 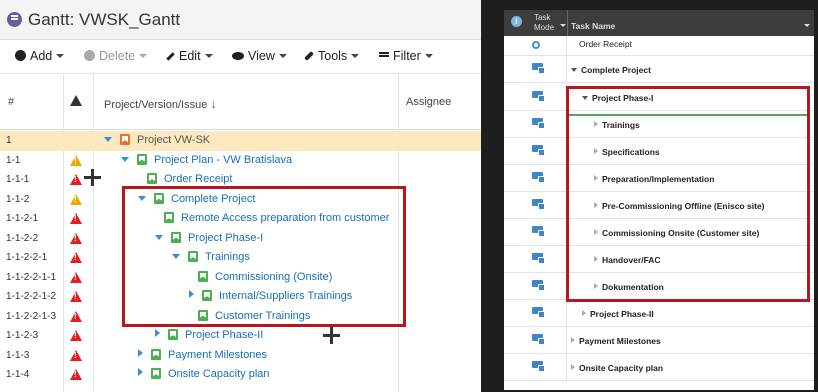 I want to click on menu-circle-icon, so click(x=14, y=19).